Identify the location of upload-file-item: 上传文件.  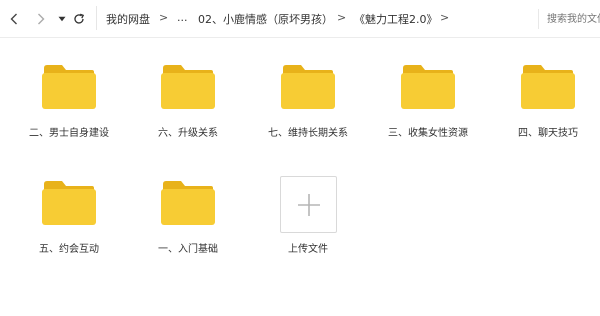
(308, 224).